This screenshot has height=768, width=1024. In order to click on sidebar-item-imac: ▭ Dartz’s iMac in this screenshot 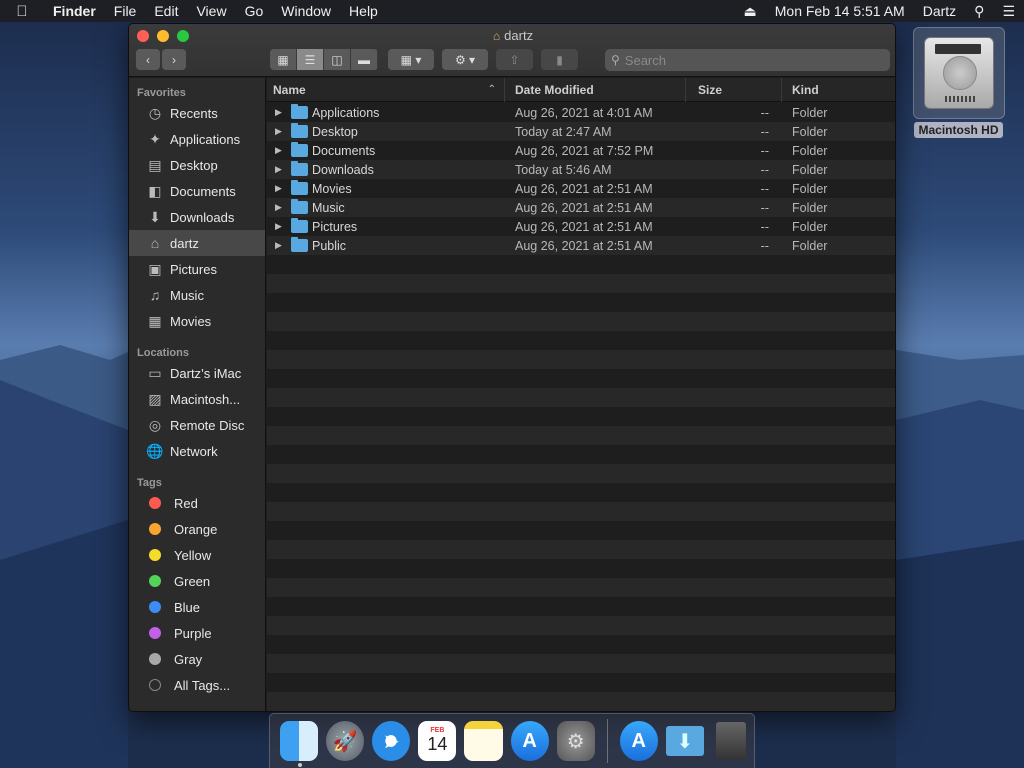, I will do `click(197, 373)`.